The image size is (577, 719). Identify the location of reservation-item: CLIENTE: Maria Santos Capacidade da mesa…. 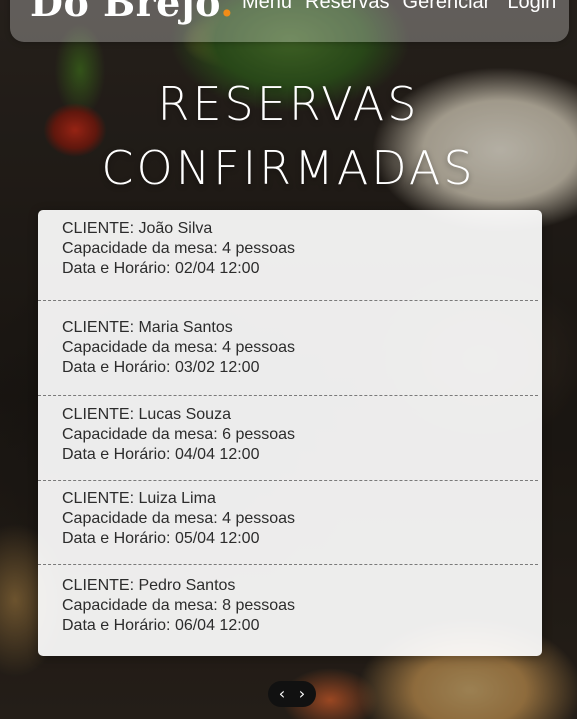
(290, 348).